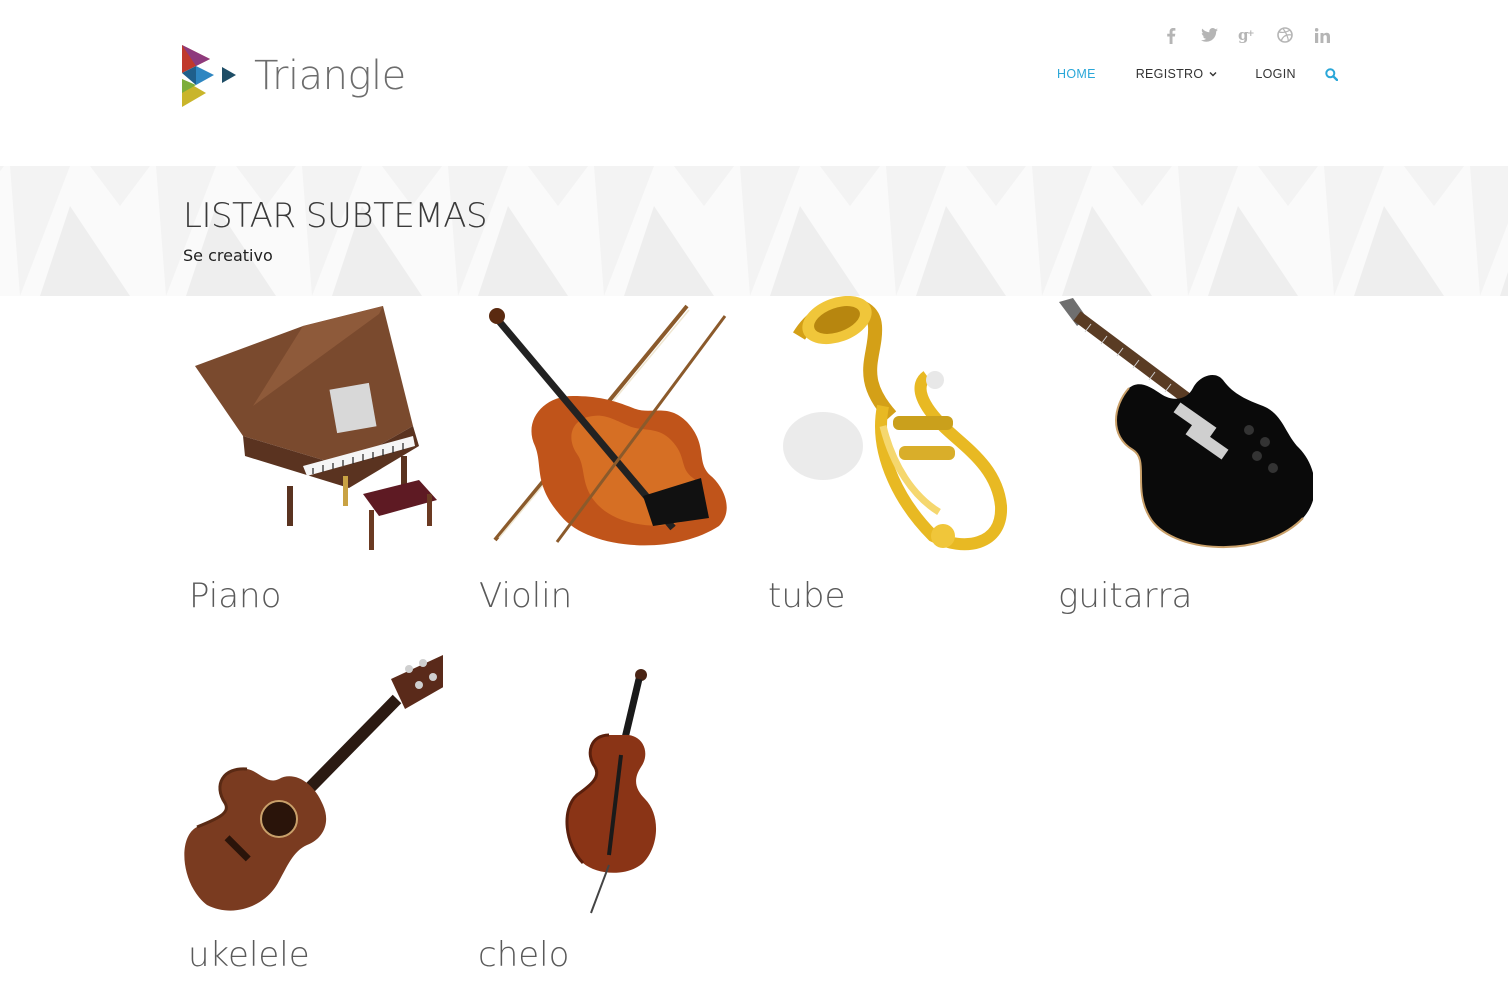  Describe the element at coordinates (313, 426) in the screenshot. I see `piano-image` at that location.